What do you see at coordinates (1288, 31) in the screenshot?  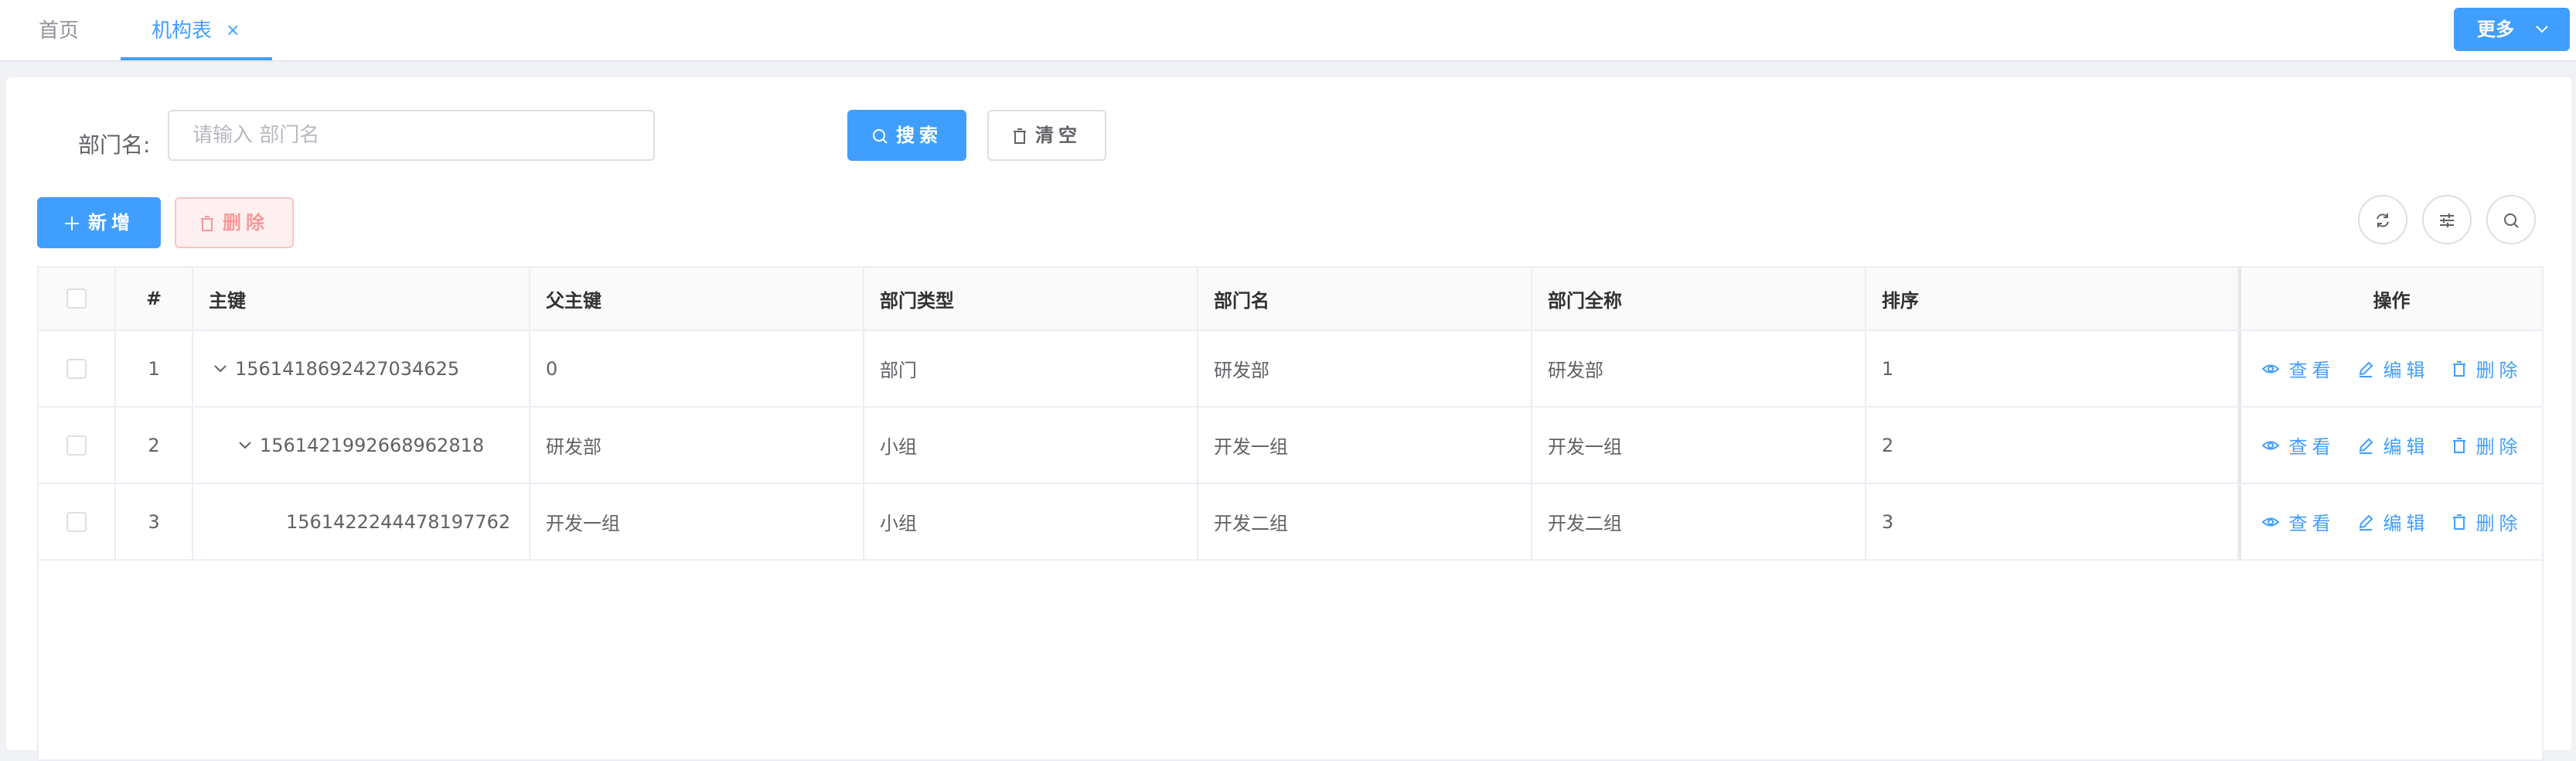 I see `tab-bar: 首页 机构表 × 更多` at bounding box center [1288, 31].